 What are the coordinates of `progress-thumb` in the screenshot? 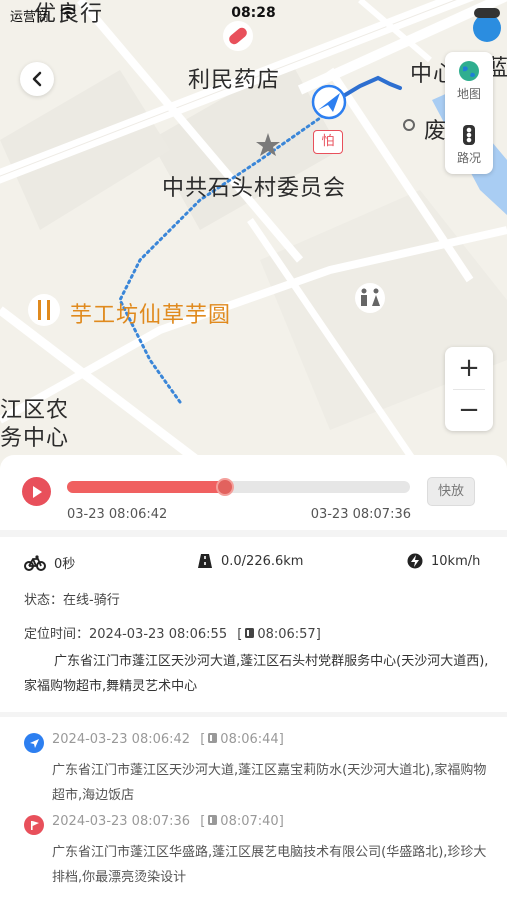 It's located at (224, 487).